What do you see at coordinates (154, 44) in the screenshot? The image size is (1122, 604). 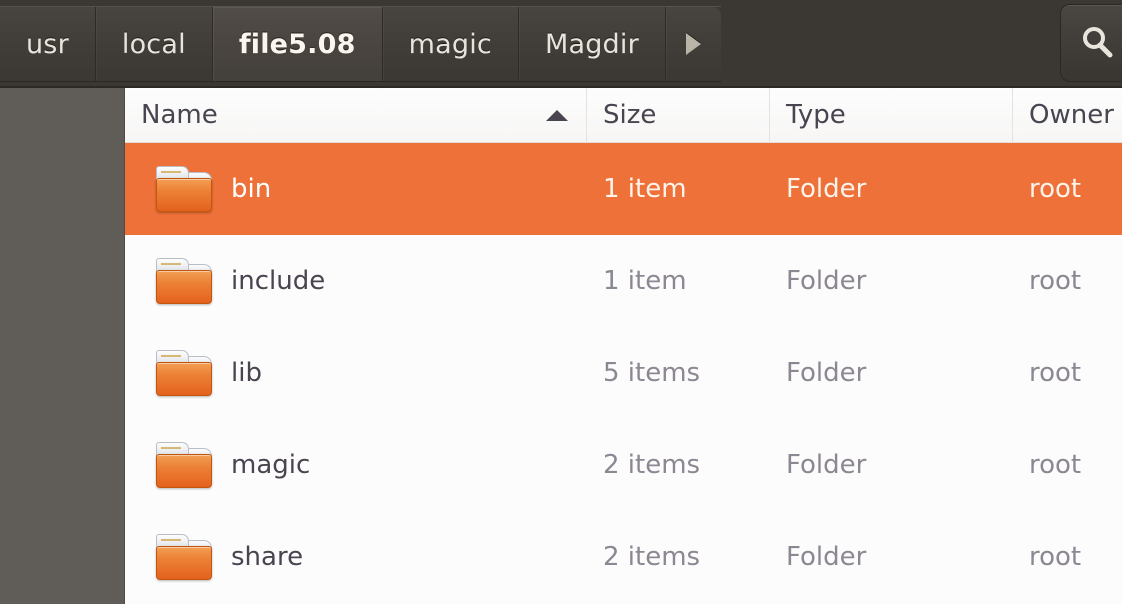 I see `breadcrumb-item-local: local` at bounding box center [154, 44].